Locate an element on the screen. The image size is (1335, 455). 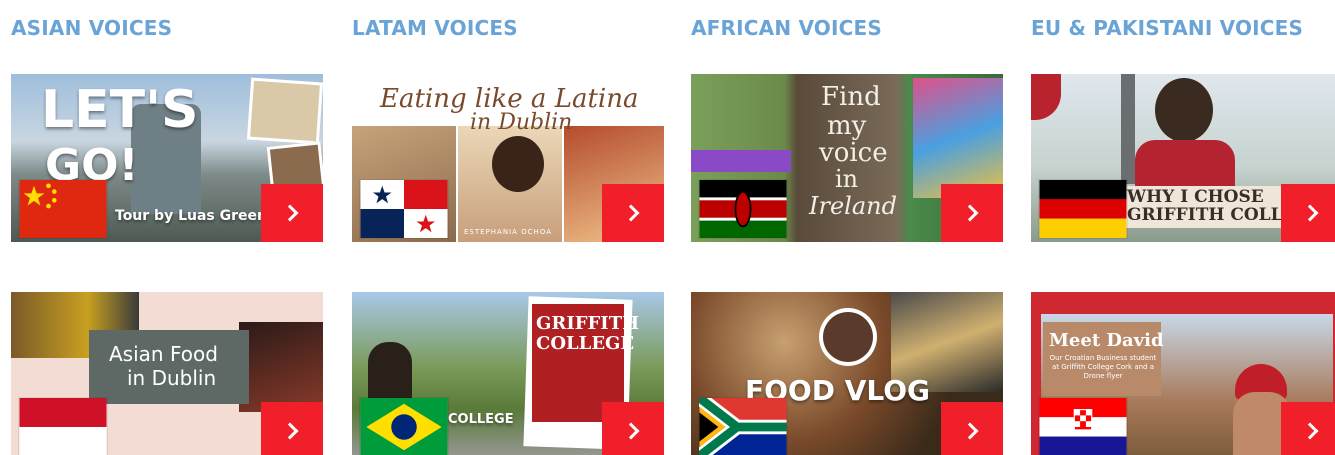
china-flag-icon is located at coordinates (63, 209).